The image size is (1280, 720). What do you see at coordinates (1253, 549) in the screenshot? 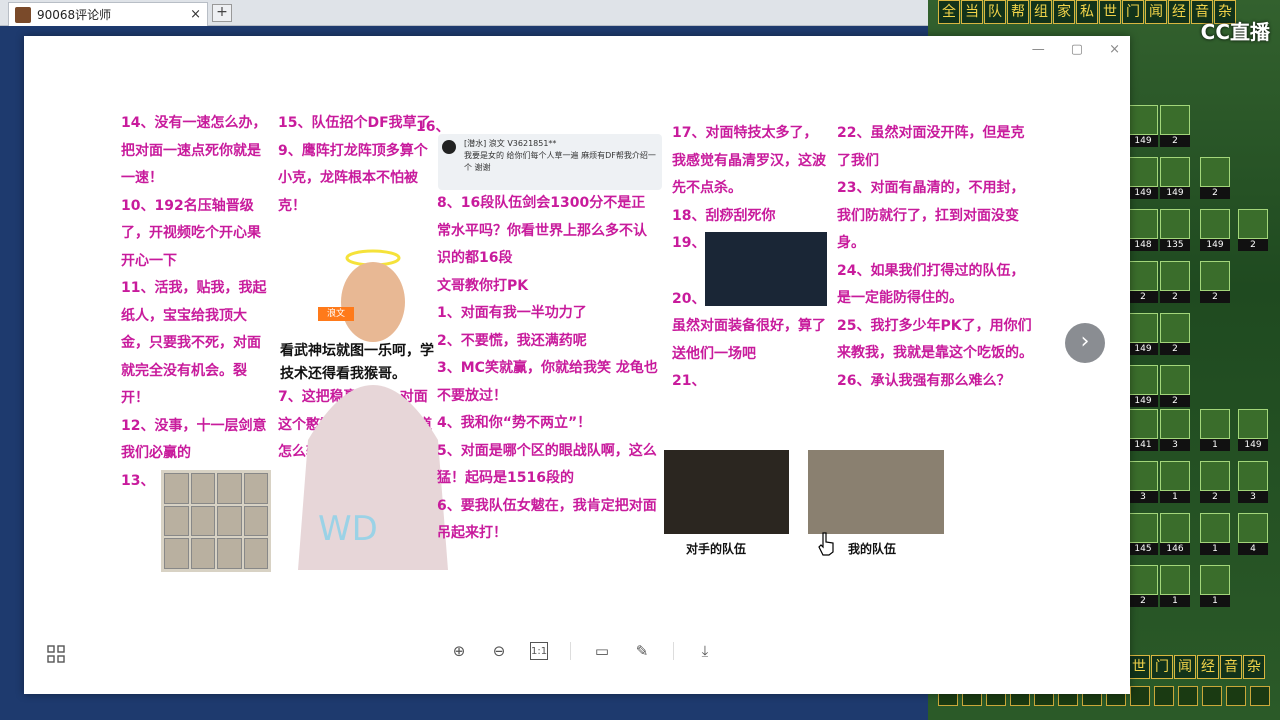
I see `slot-count: 4` at bounding box center [1253, 549].